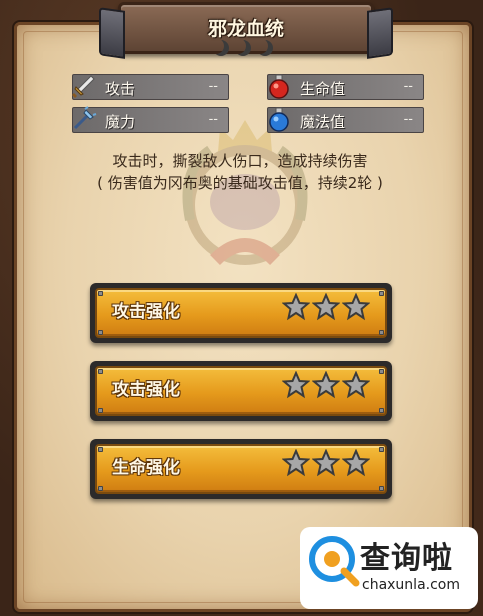  Describe the element at coordinates (149, 119) in the screenshot. I see `stat-magic: 魔力 --` at that location.